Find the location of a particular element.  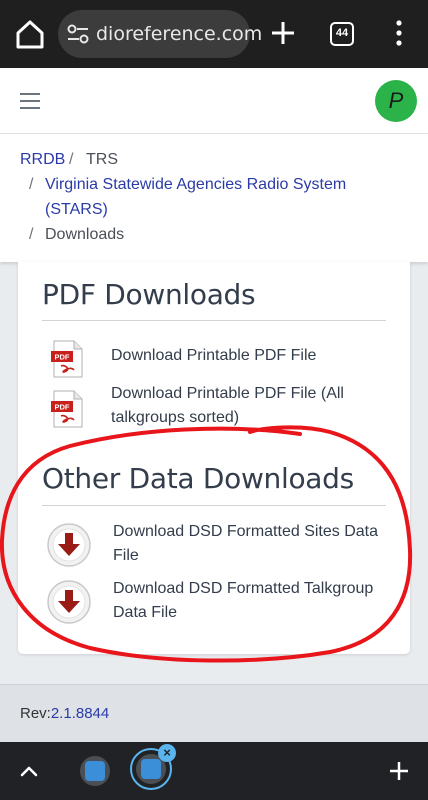

pdf-download-label: Download Printable PDF File is located at coordinates (213, 356).